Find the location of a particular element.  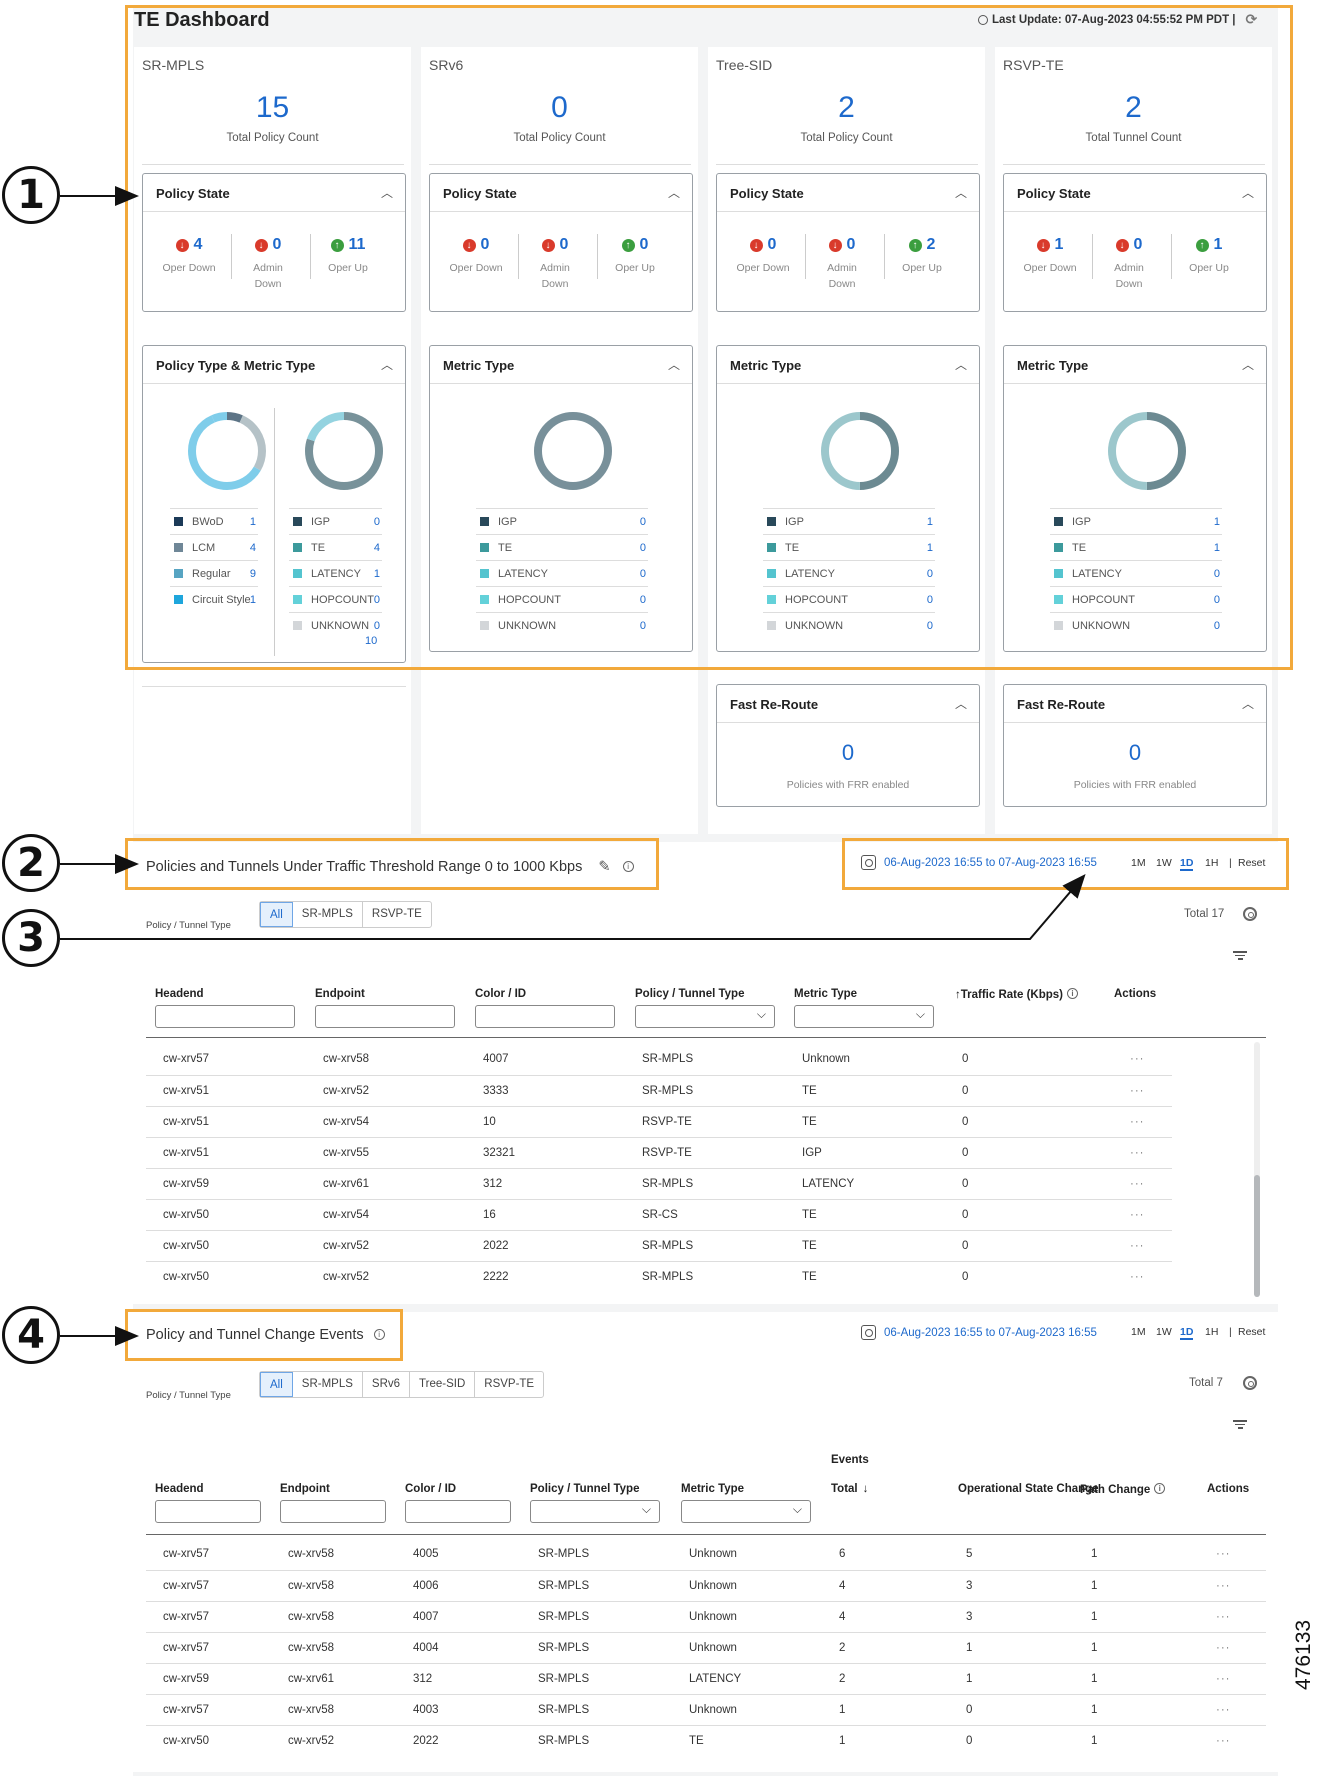

callout-number-2: 2 is located at coordinates (31, 863).